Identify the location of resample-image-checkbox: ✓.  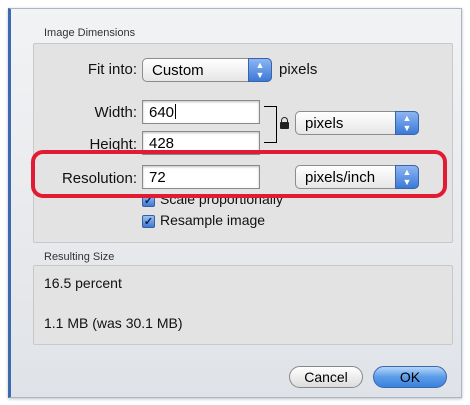
(148, 221).